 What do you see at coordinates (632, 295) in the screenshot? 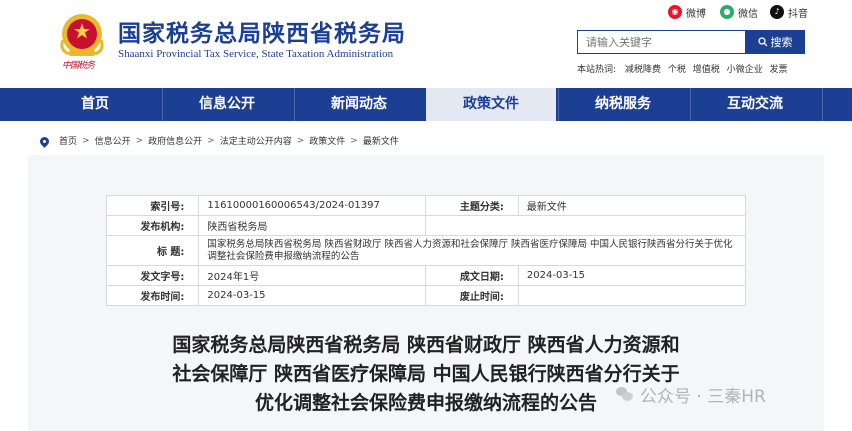
I see `expire-date-value` at bounding box center [632, 295].